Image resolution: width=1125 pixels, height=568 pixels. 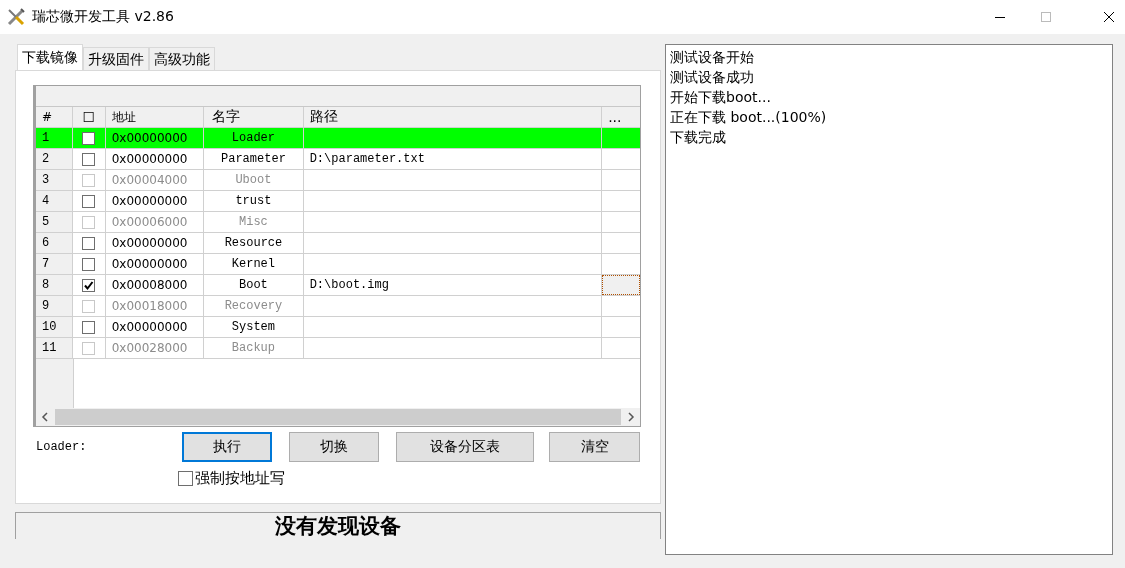 I want to click on row-number: 2, so click(x=54, y=159).